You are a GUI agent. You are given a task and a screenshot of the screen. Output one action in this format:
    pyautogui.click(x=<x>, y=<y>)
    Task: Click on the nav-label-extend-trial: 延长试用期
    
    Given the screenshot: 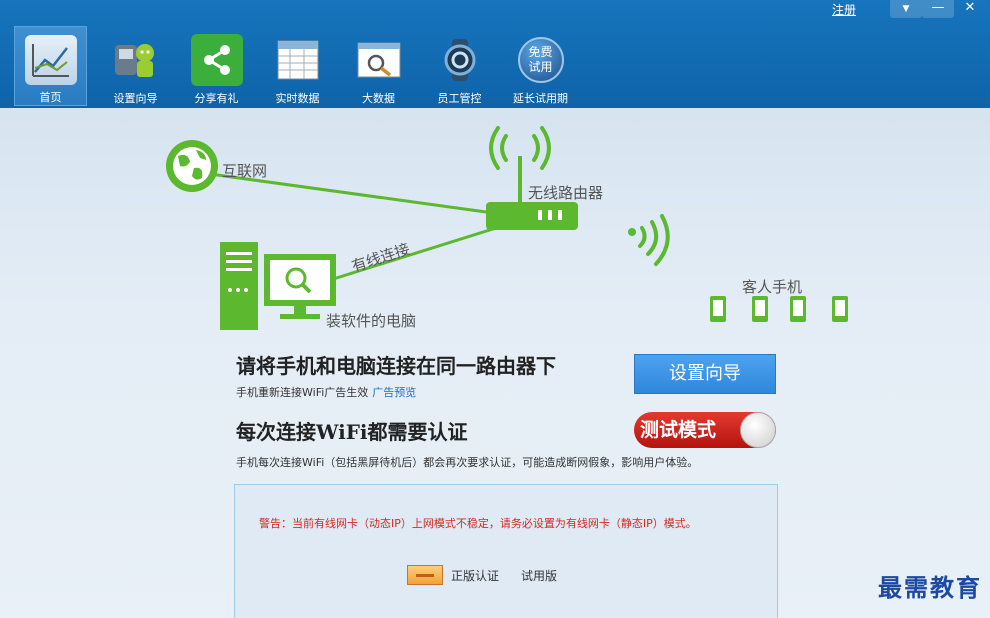 What is the action you would take?
    pyautogui.click(x=540, y=98)
    